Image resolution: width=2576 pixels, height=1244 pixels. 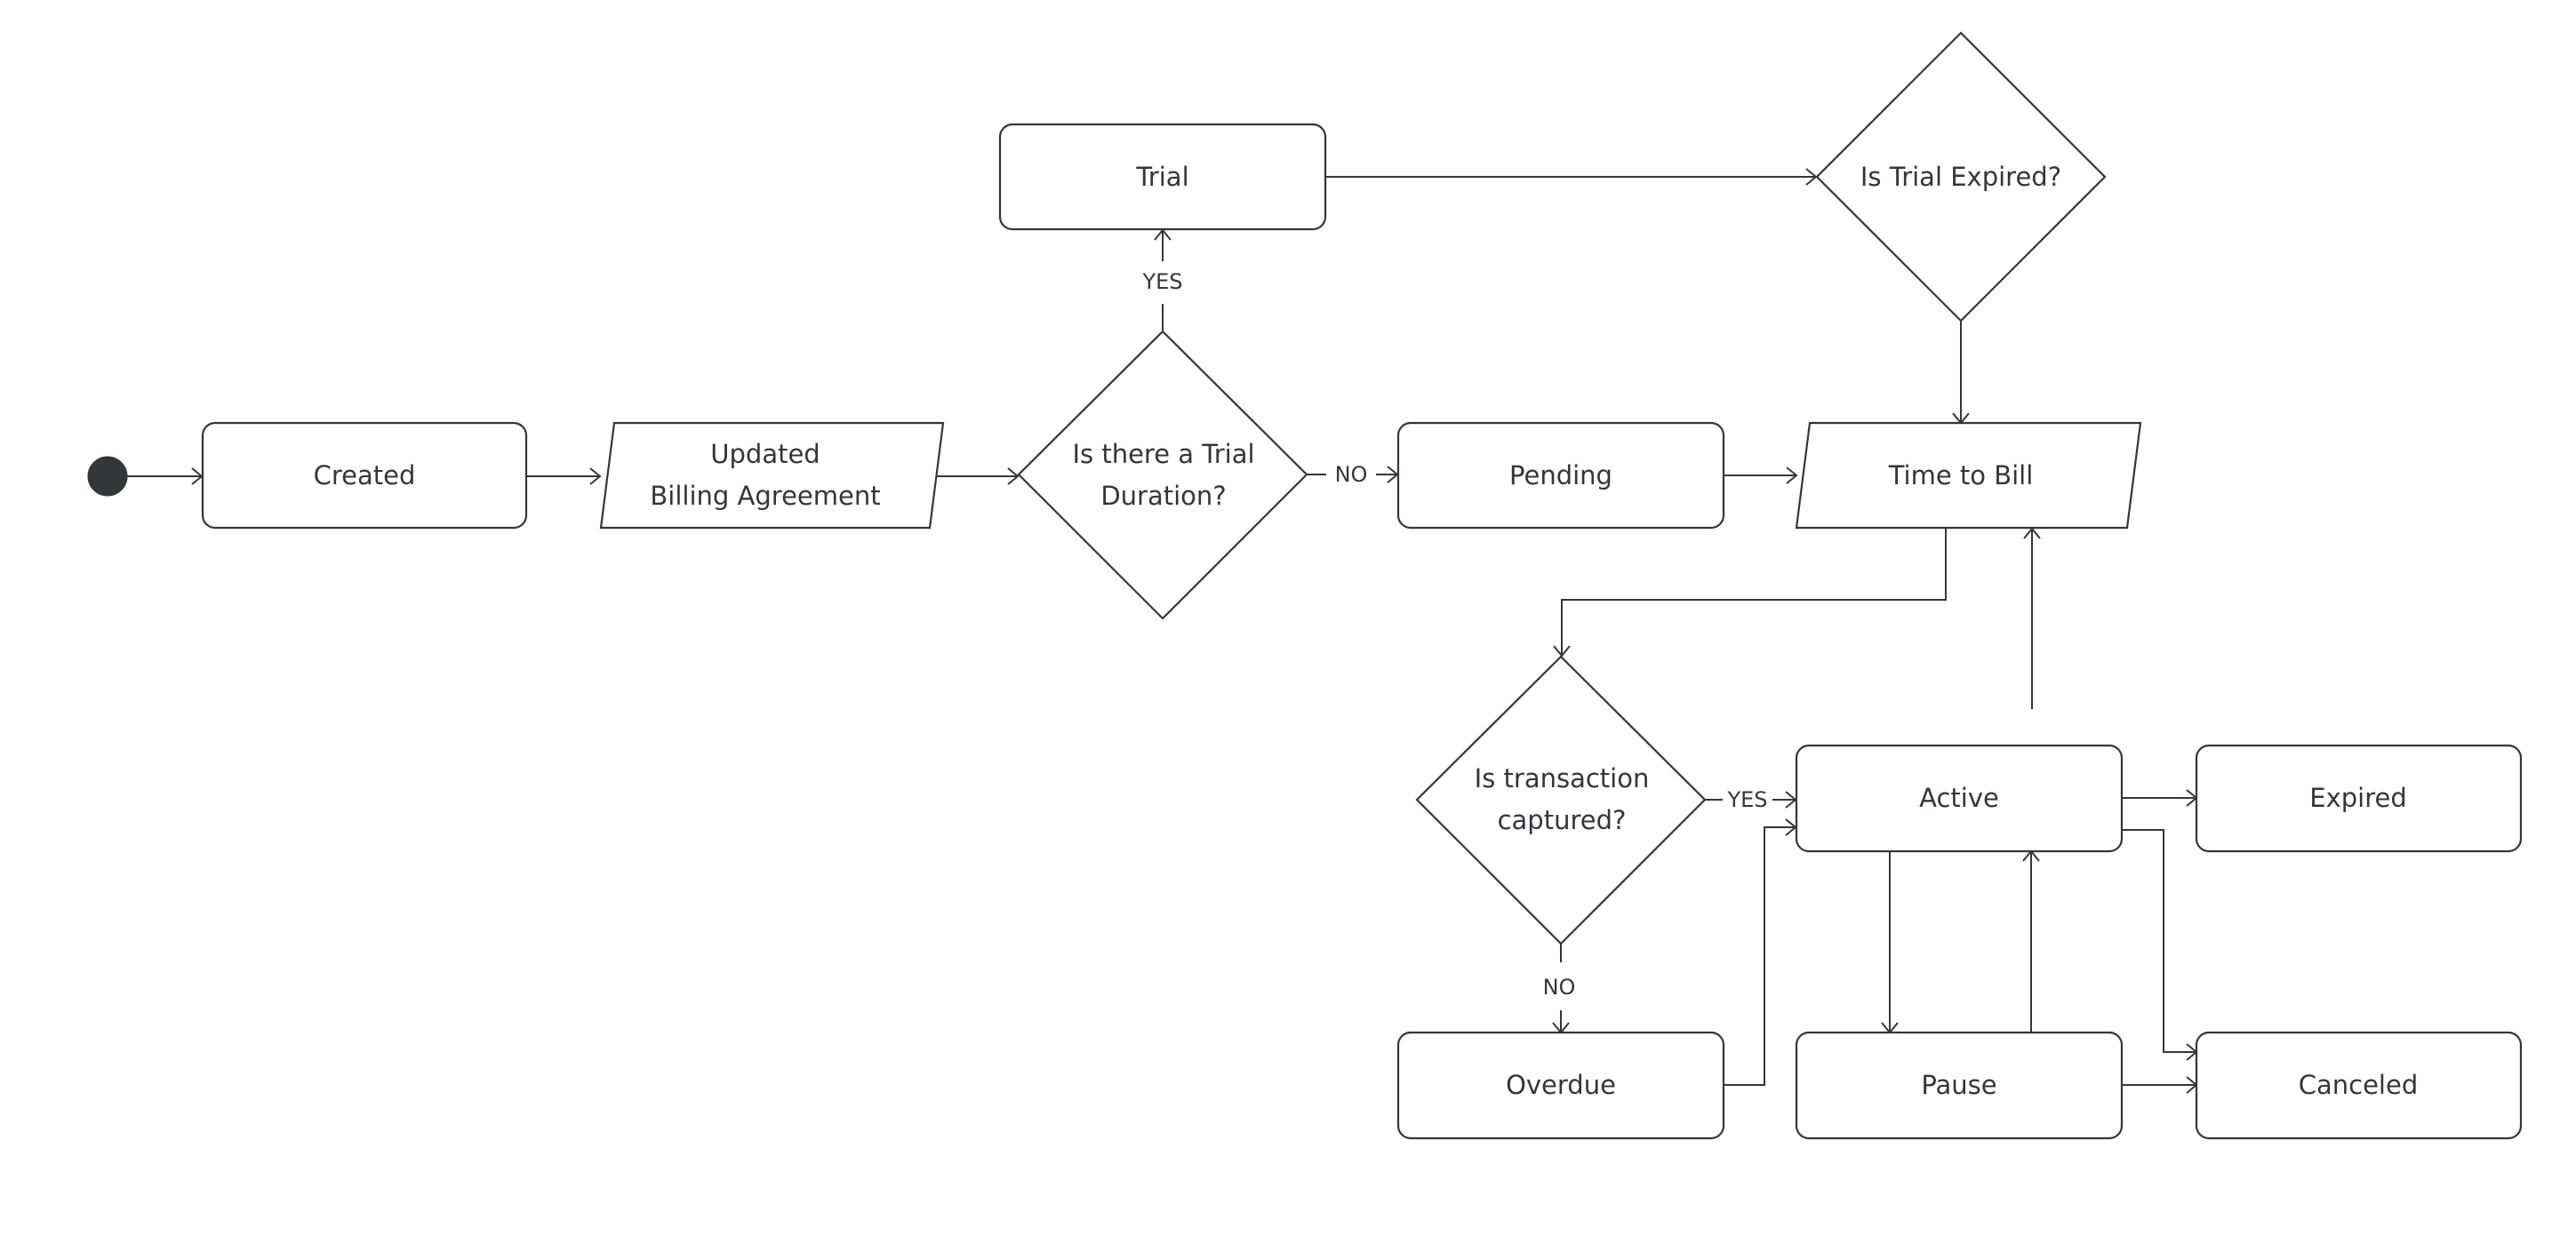 What do you see at coordinates (1961, 372) in the screenshot?
I see `edge-trial-expired-time-to-bill` at bounding box center [1961, 372].